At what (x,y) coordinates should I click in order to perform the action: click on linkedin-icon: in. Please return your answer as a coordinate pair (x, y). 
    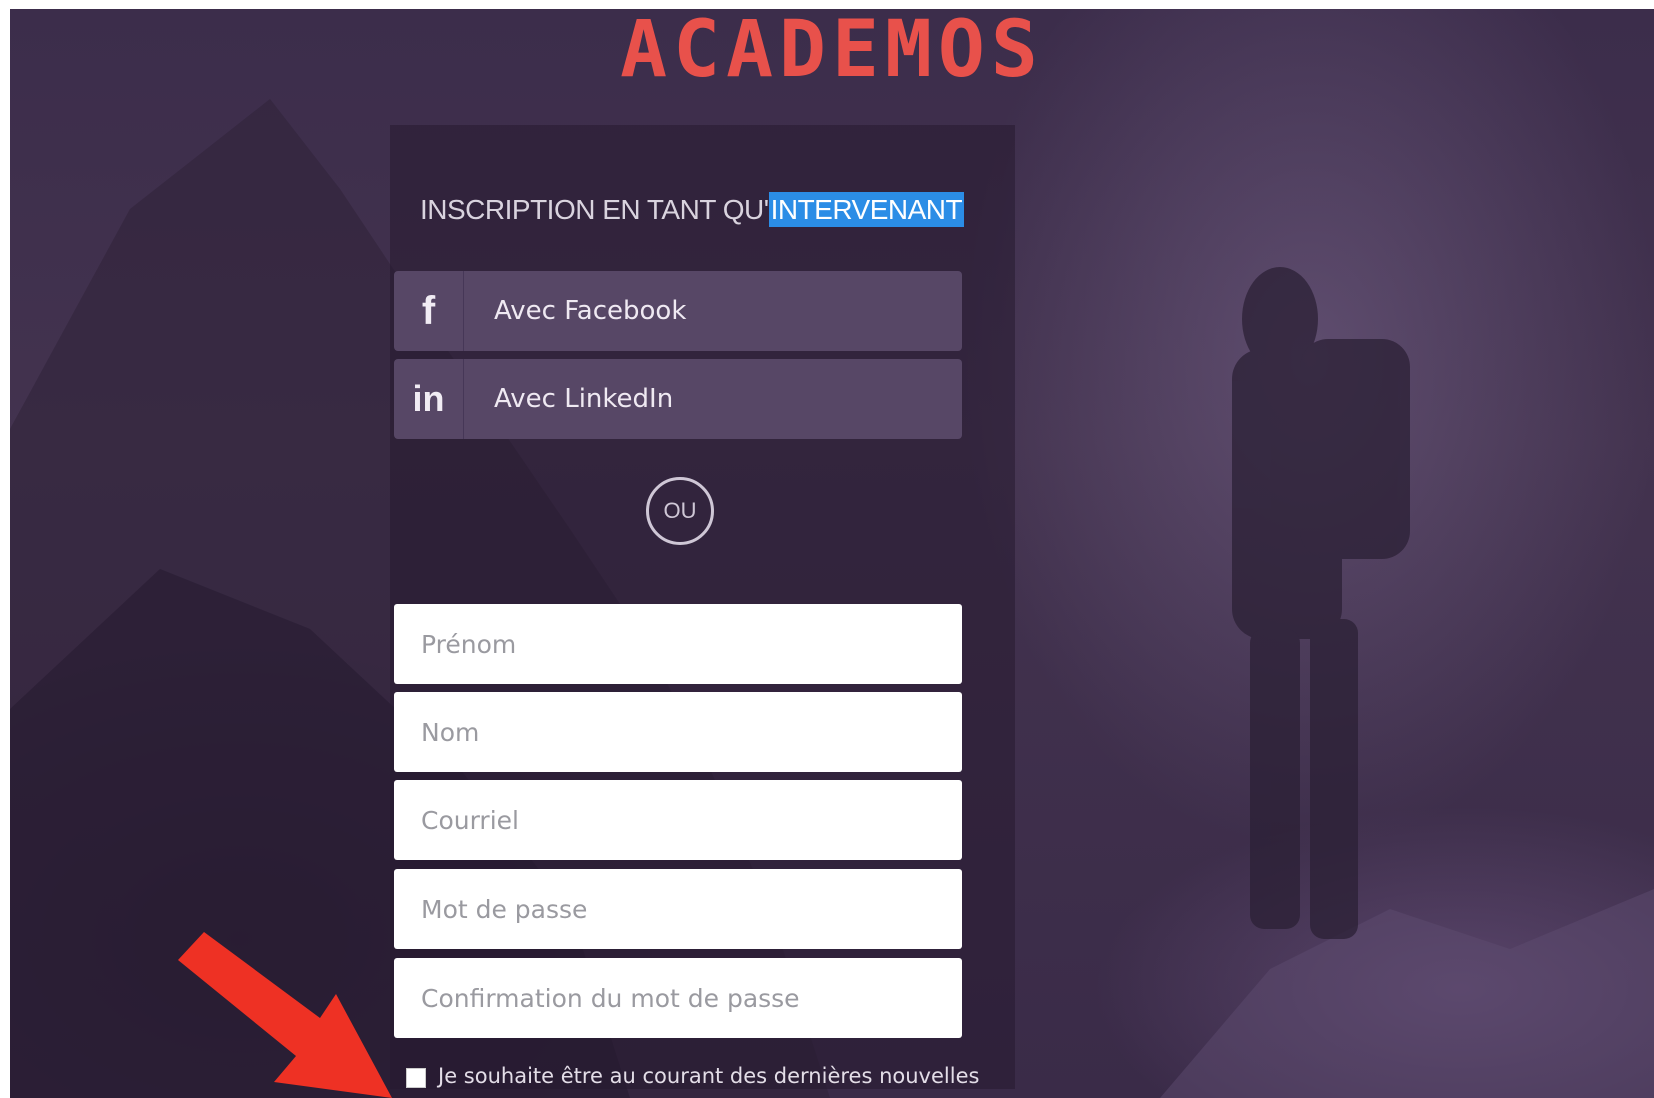
    Looking at the image, I should click on (429, 399).